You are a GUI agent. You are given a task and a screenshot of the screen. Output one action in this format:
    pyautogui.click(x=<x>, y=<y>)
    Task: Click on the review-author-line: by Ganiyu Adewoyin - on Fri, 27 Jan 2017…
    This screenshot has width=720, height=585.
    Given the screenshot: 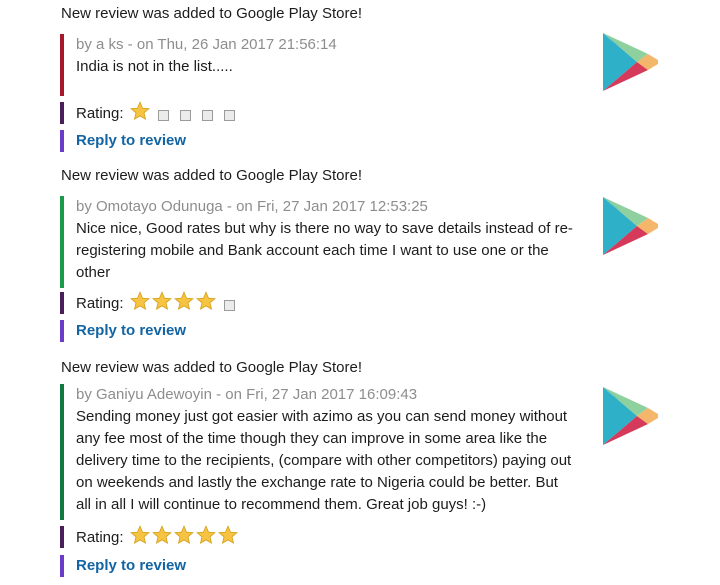 What is the action you would take?
    pyautogui.click(x=247, y=394)
    